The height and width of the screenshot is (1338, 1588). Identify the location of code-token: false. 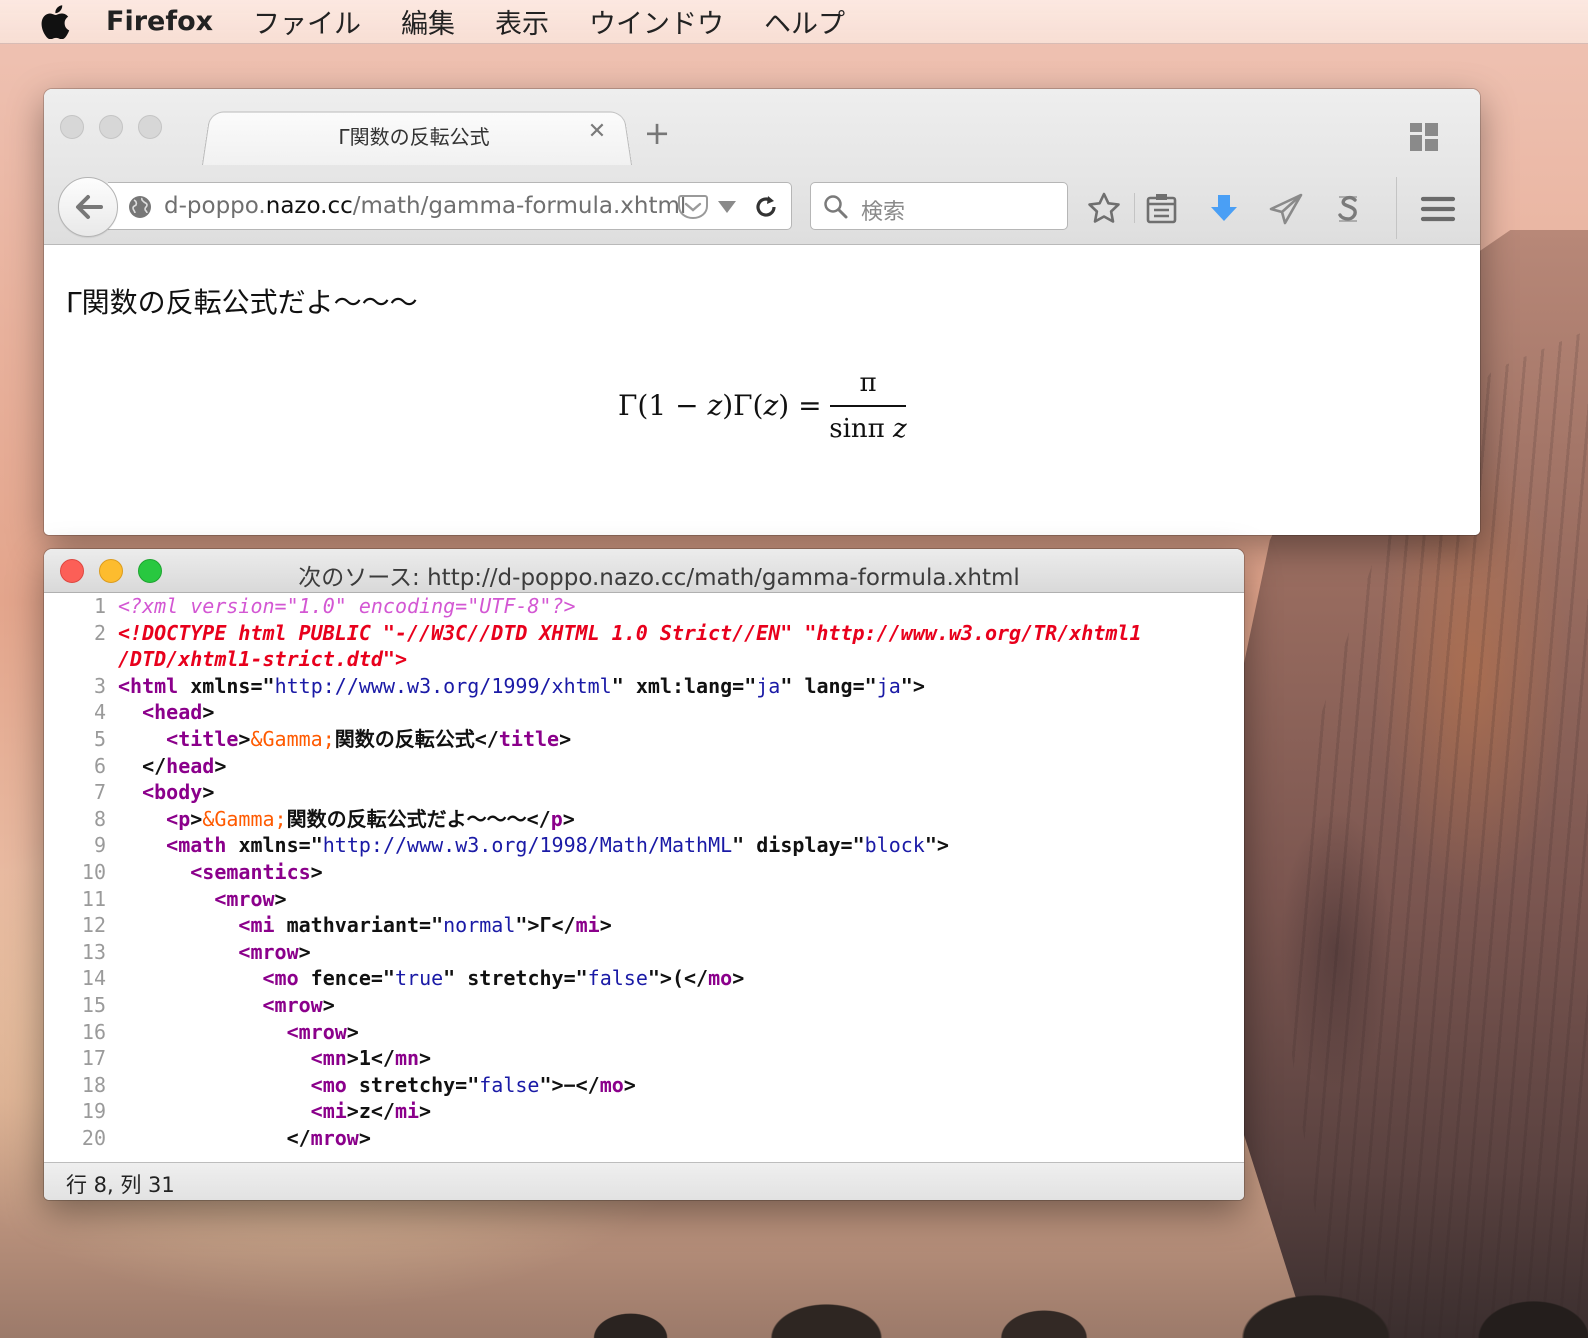
(509, 1084).